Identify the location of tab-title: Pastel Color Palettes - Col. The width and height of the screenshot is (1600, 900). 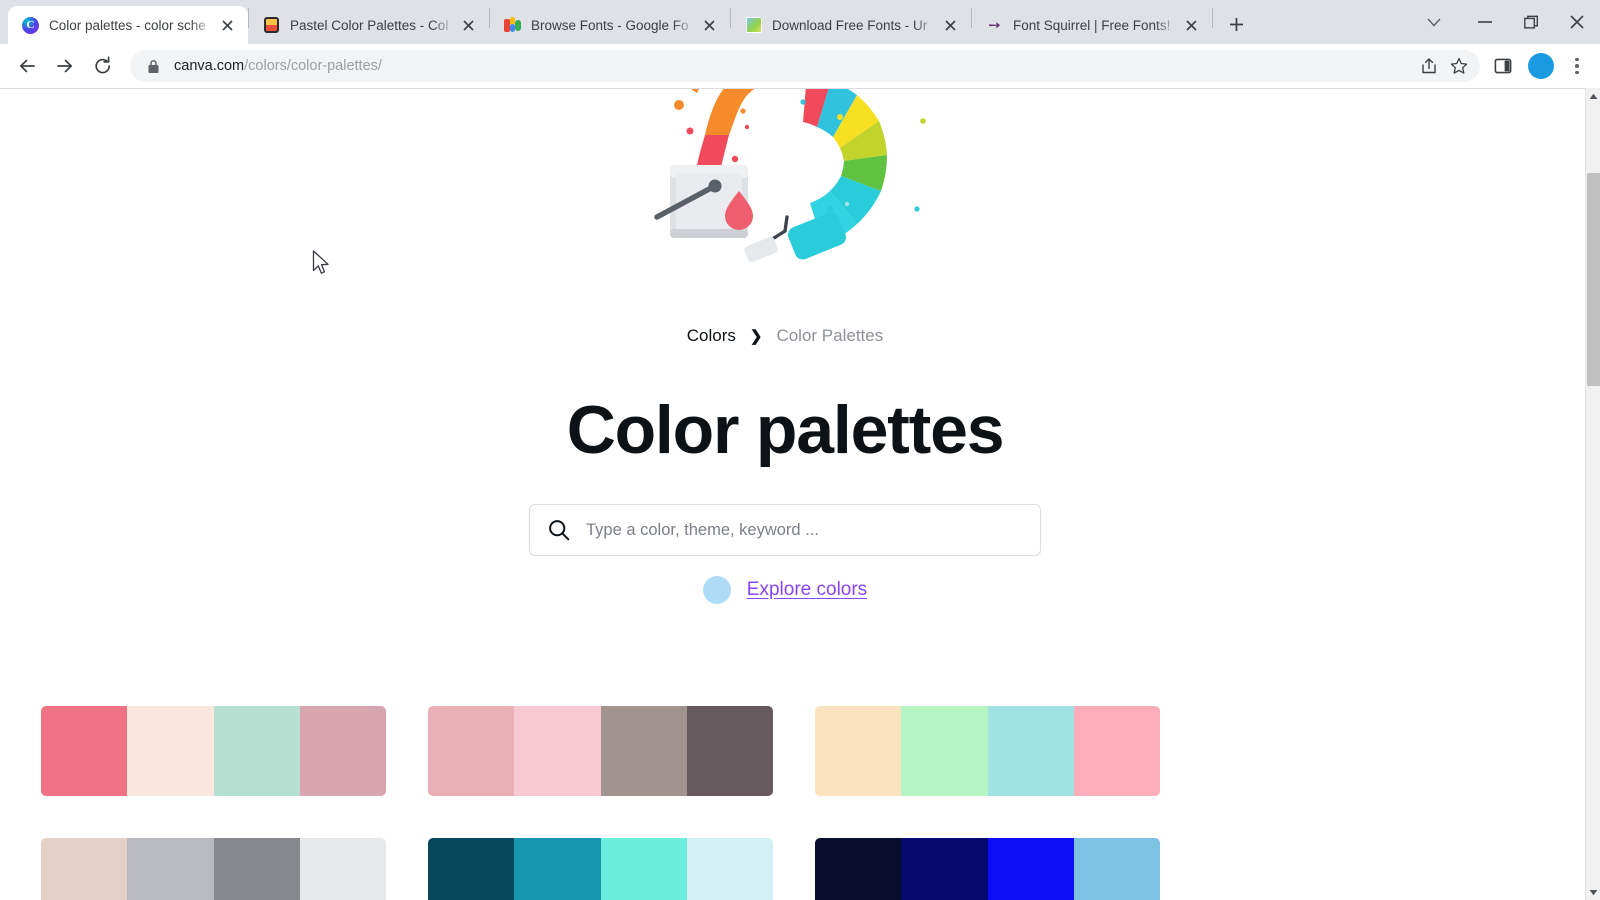
(369, 25).